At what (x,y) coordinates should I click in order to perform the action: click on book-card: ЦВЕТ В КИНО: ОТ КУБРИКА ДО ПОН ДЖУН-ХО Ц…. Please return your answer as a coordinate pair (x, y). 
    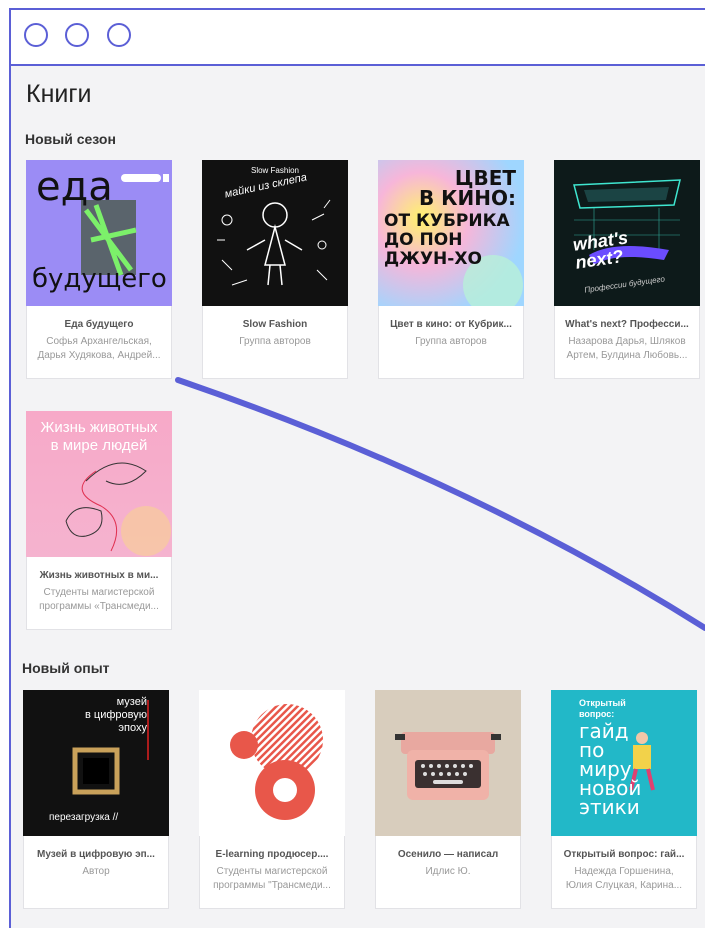
    Looking at the image, I should click on (451, 269).